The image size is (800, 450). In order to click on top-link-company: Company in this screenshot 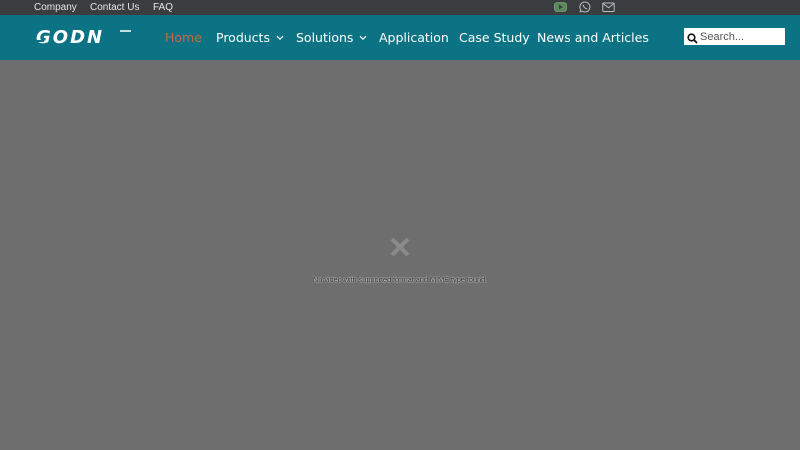, I will do `click(55, 7)`.